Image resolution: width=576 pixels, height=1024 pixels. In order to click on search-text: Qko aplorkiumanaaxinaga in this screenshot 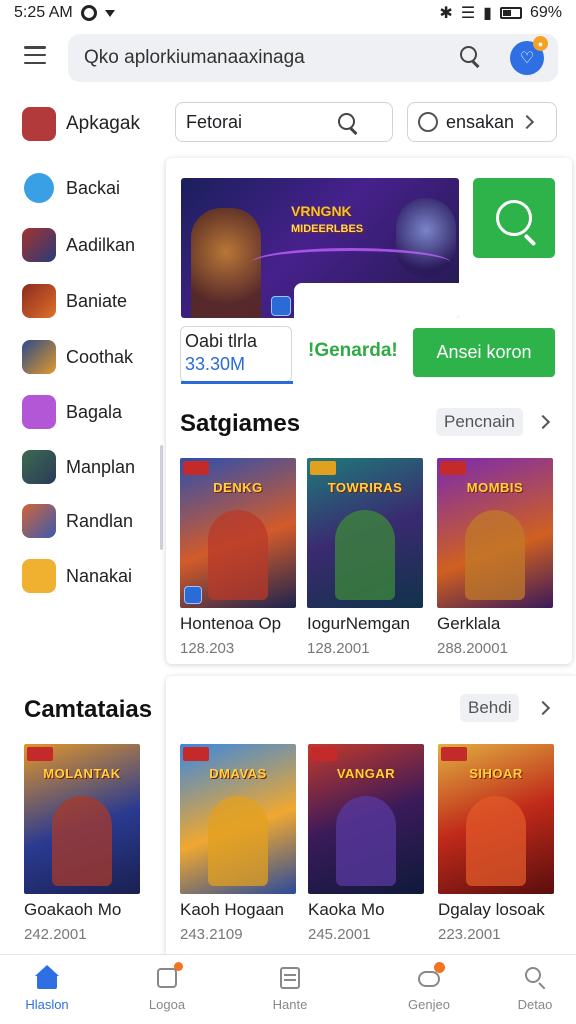, I will do `click(194, 57)`.